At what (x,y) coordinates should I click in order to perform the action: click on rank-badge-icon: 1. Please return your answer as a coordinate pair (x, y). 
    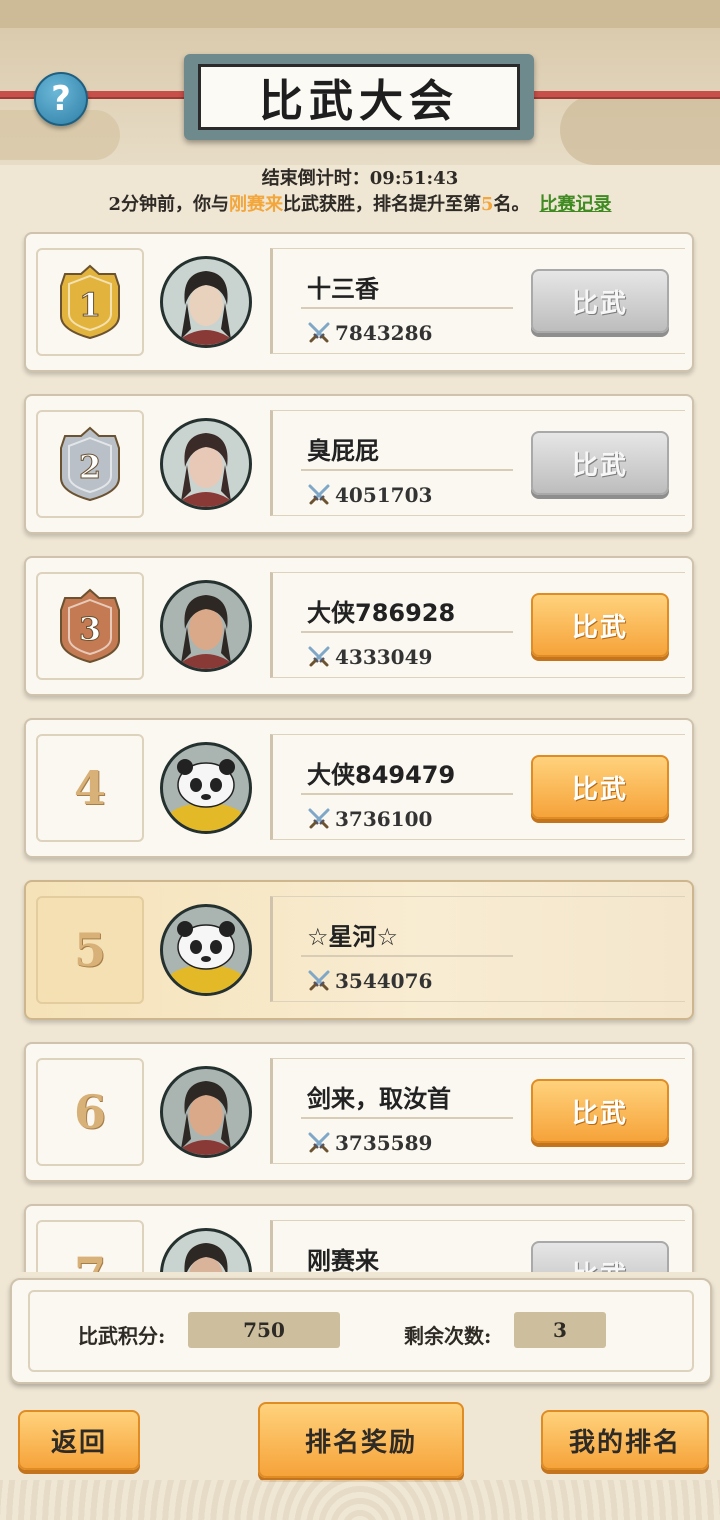
    Looking at the image, I should click on (90, 302).